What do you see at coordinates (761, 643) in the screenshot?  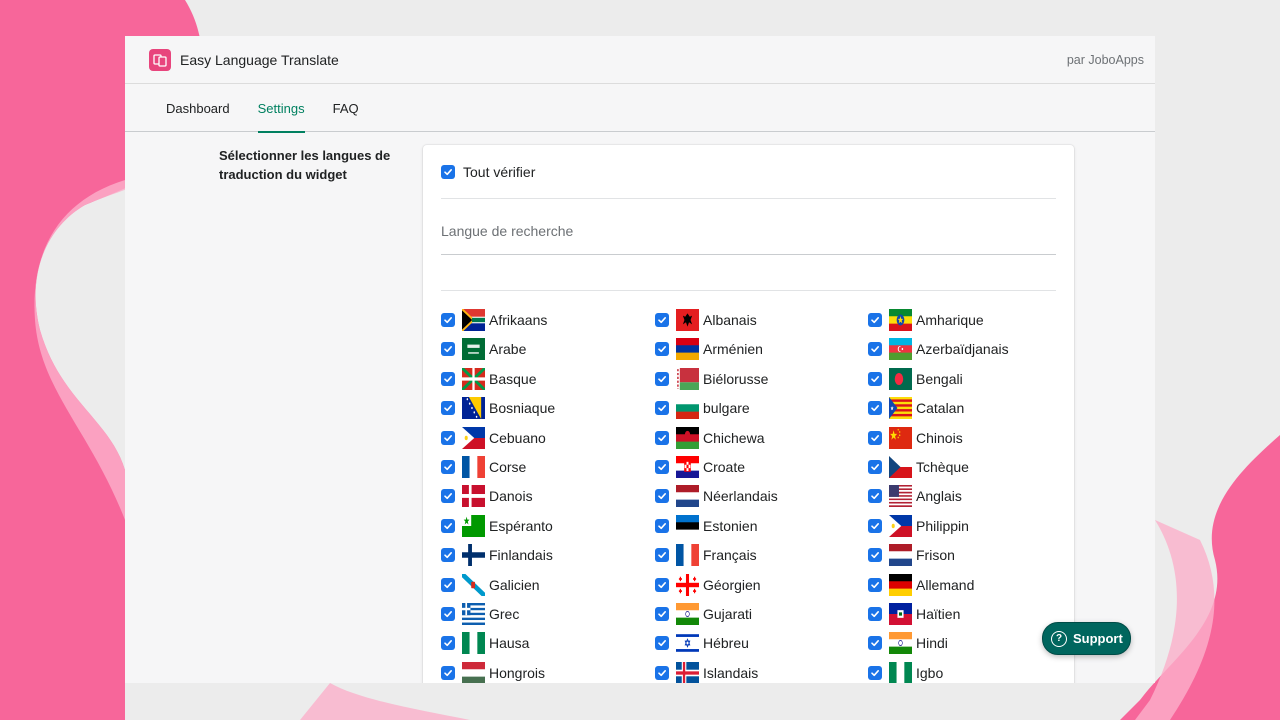 I see `language-option: Hébreu` at bounding box center [761, 643].